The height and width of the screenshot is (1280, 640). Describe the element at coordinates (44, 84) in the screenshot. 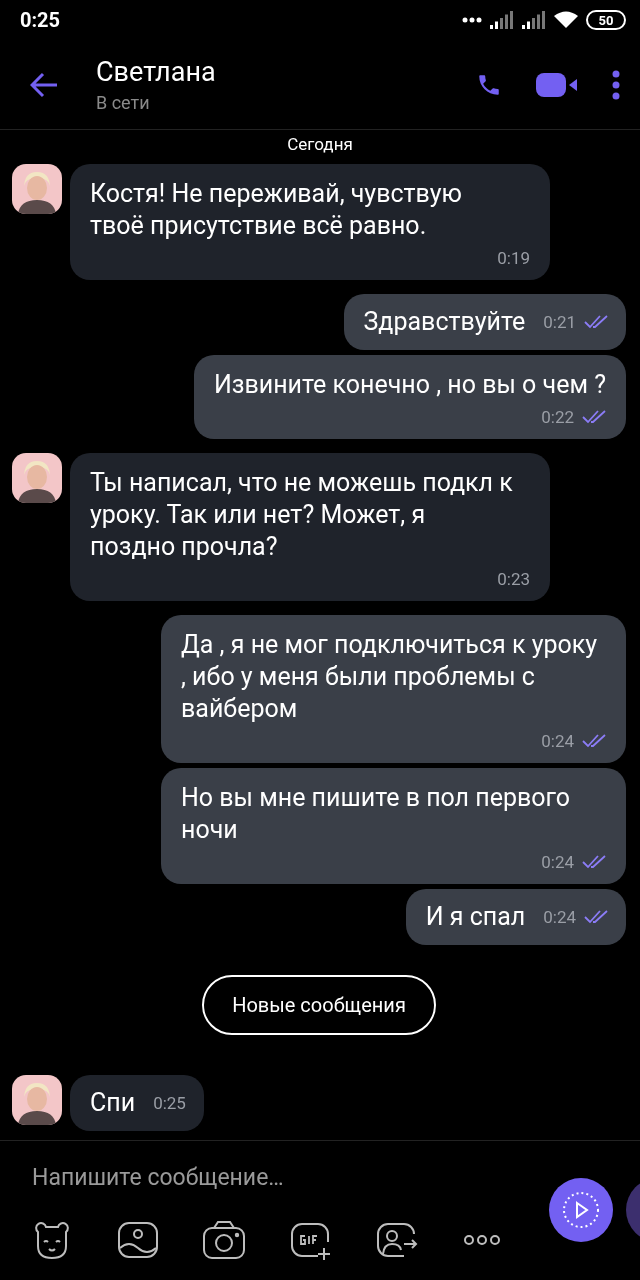

I see `back-arrow-icon` at that location.